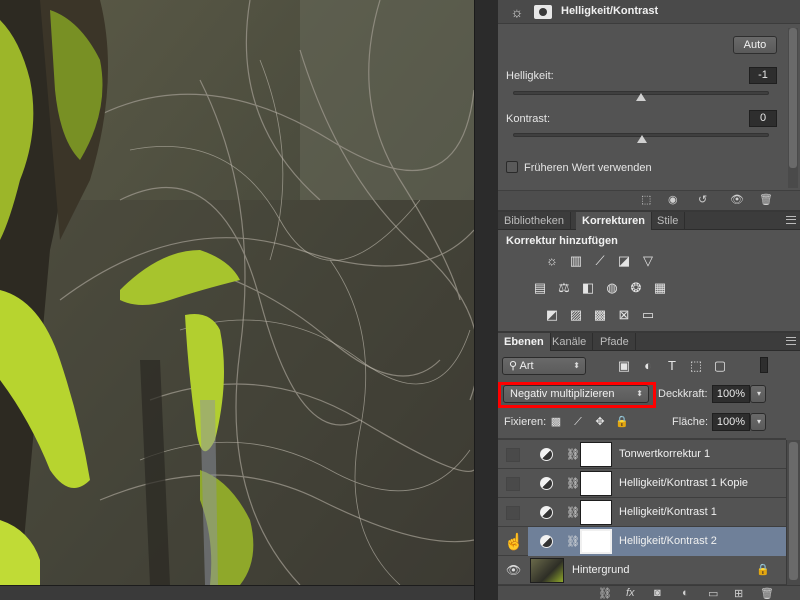 This screenshot has height=600, width=800. What do you see at coordinates (564, 288) in the screenshot?
I see `color-balance-icon: ⚖` at bounding box center [564, 288].